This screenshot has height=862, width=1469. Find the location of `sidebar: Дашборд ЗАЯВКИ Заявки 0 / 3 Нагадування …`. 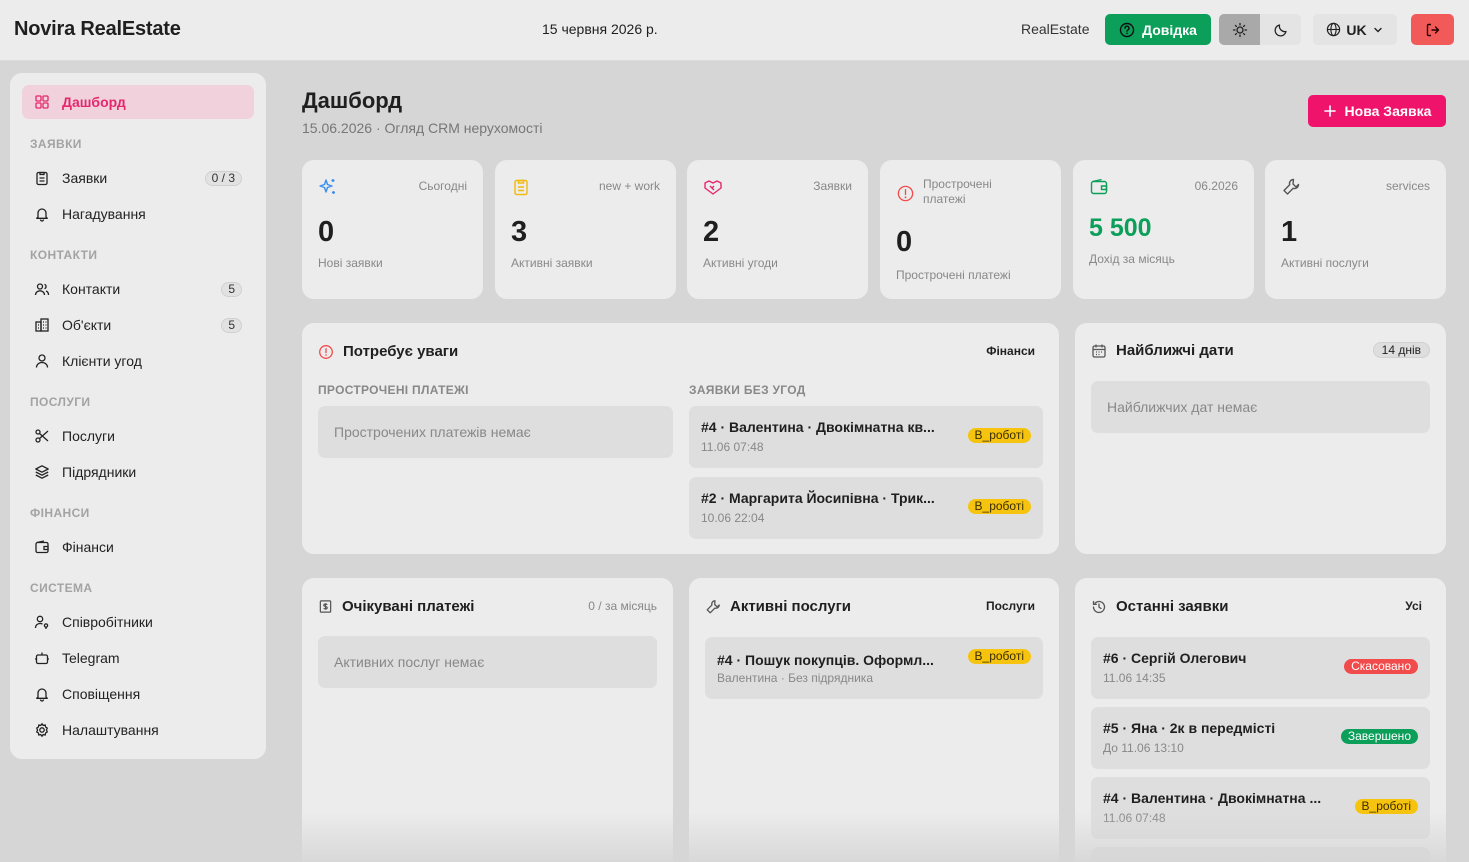

sidebar: Дашборд ЗАЯВКИ Заявки 0 / 3 Нагадування … is located at coordinates (138, 416).